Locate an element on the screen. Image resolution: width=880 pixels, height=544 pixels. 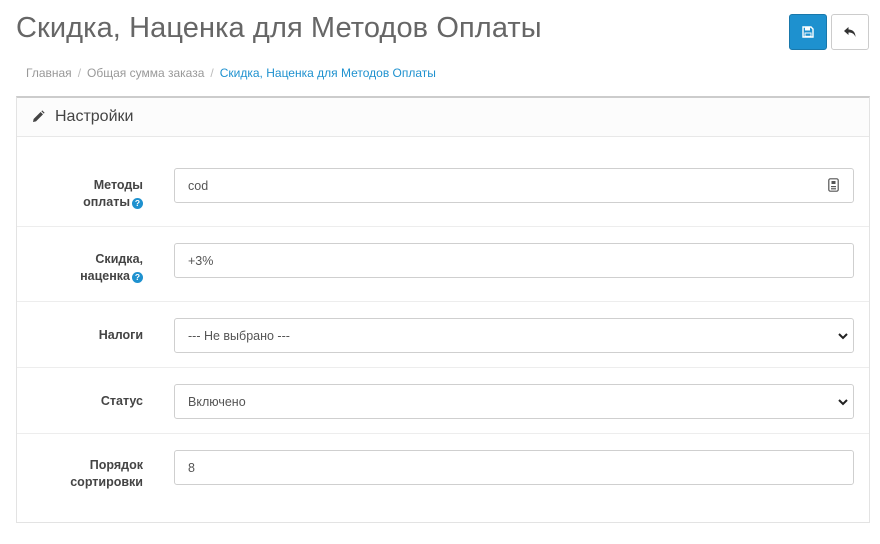
reply-arrow-icon is located at coordinates (850, 32).